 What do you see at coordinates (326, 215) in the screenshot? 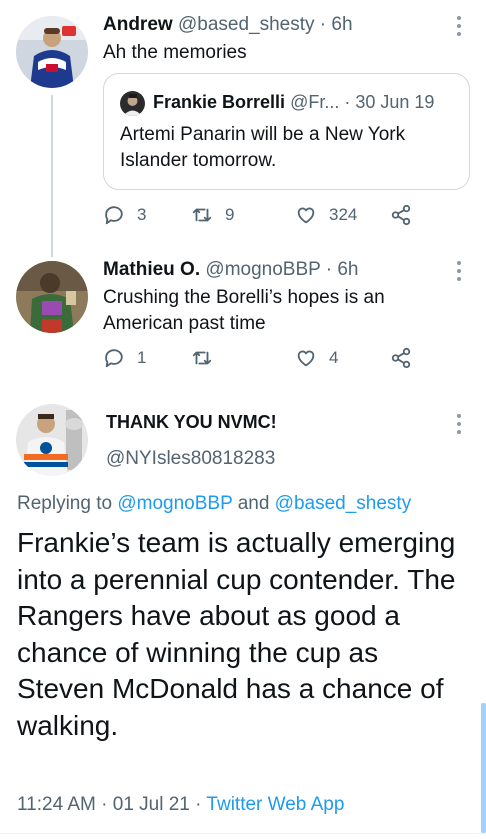
I see `like-button: 324` at bounding box center [326, 215].